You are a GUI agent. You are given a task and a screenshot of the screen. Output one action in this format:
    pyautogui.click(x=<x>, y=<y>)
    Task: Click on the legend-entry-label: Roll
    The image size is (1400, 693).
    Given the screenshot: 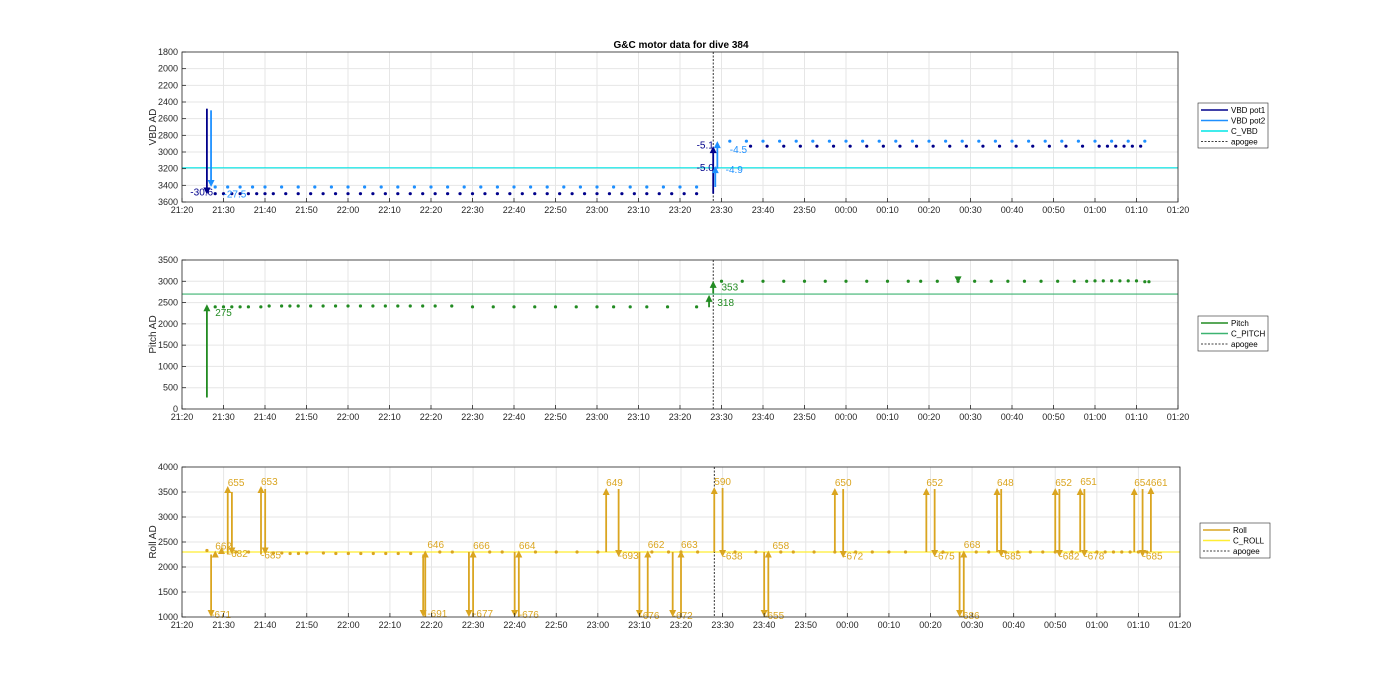 What is the action you would take?
    pyautogui.click(x=1240, y=530)
    